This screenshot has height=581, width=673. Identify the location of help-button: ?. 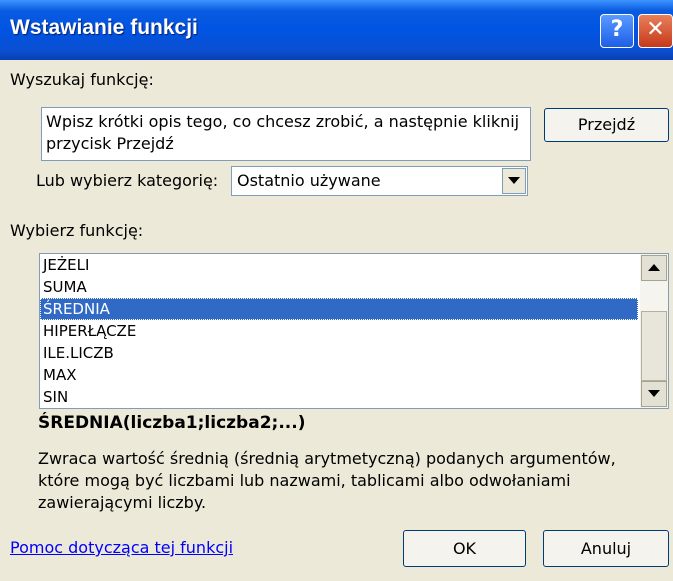
(617, 31).